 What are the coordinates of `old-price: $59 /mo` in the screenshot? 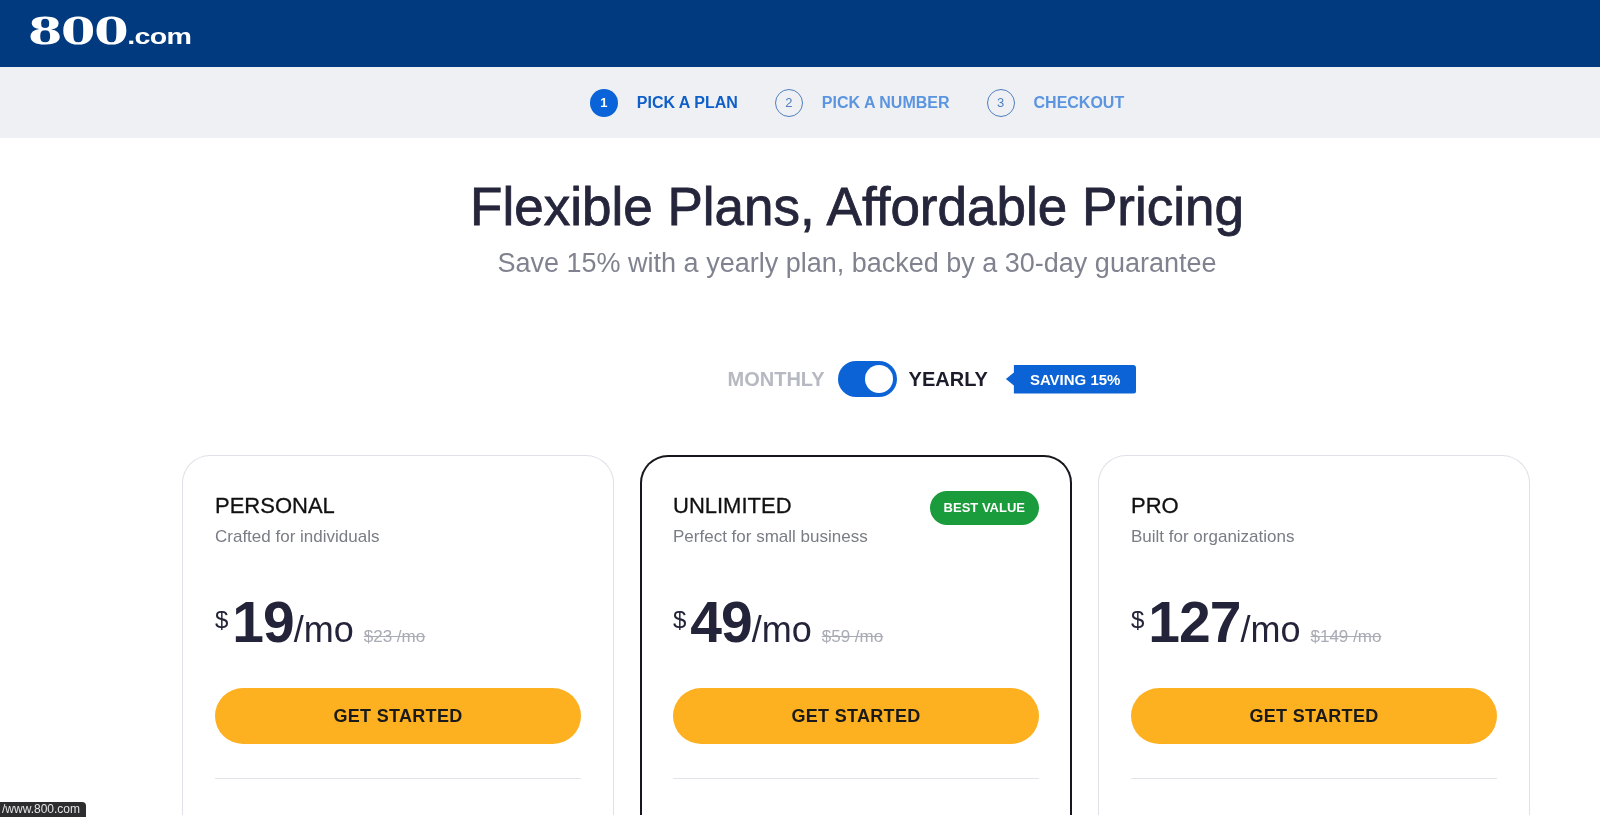 It's located at (852, 637).